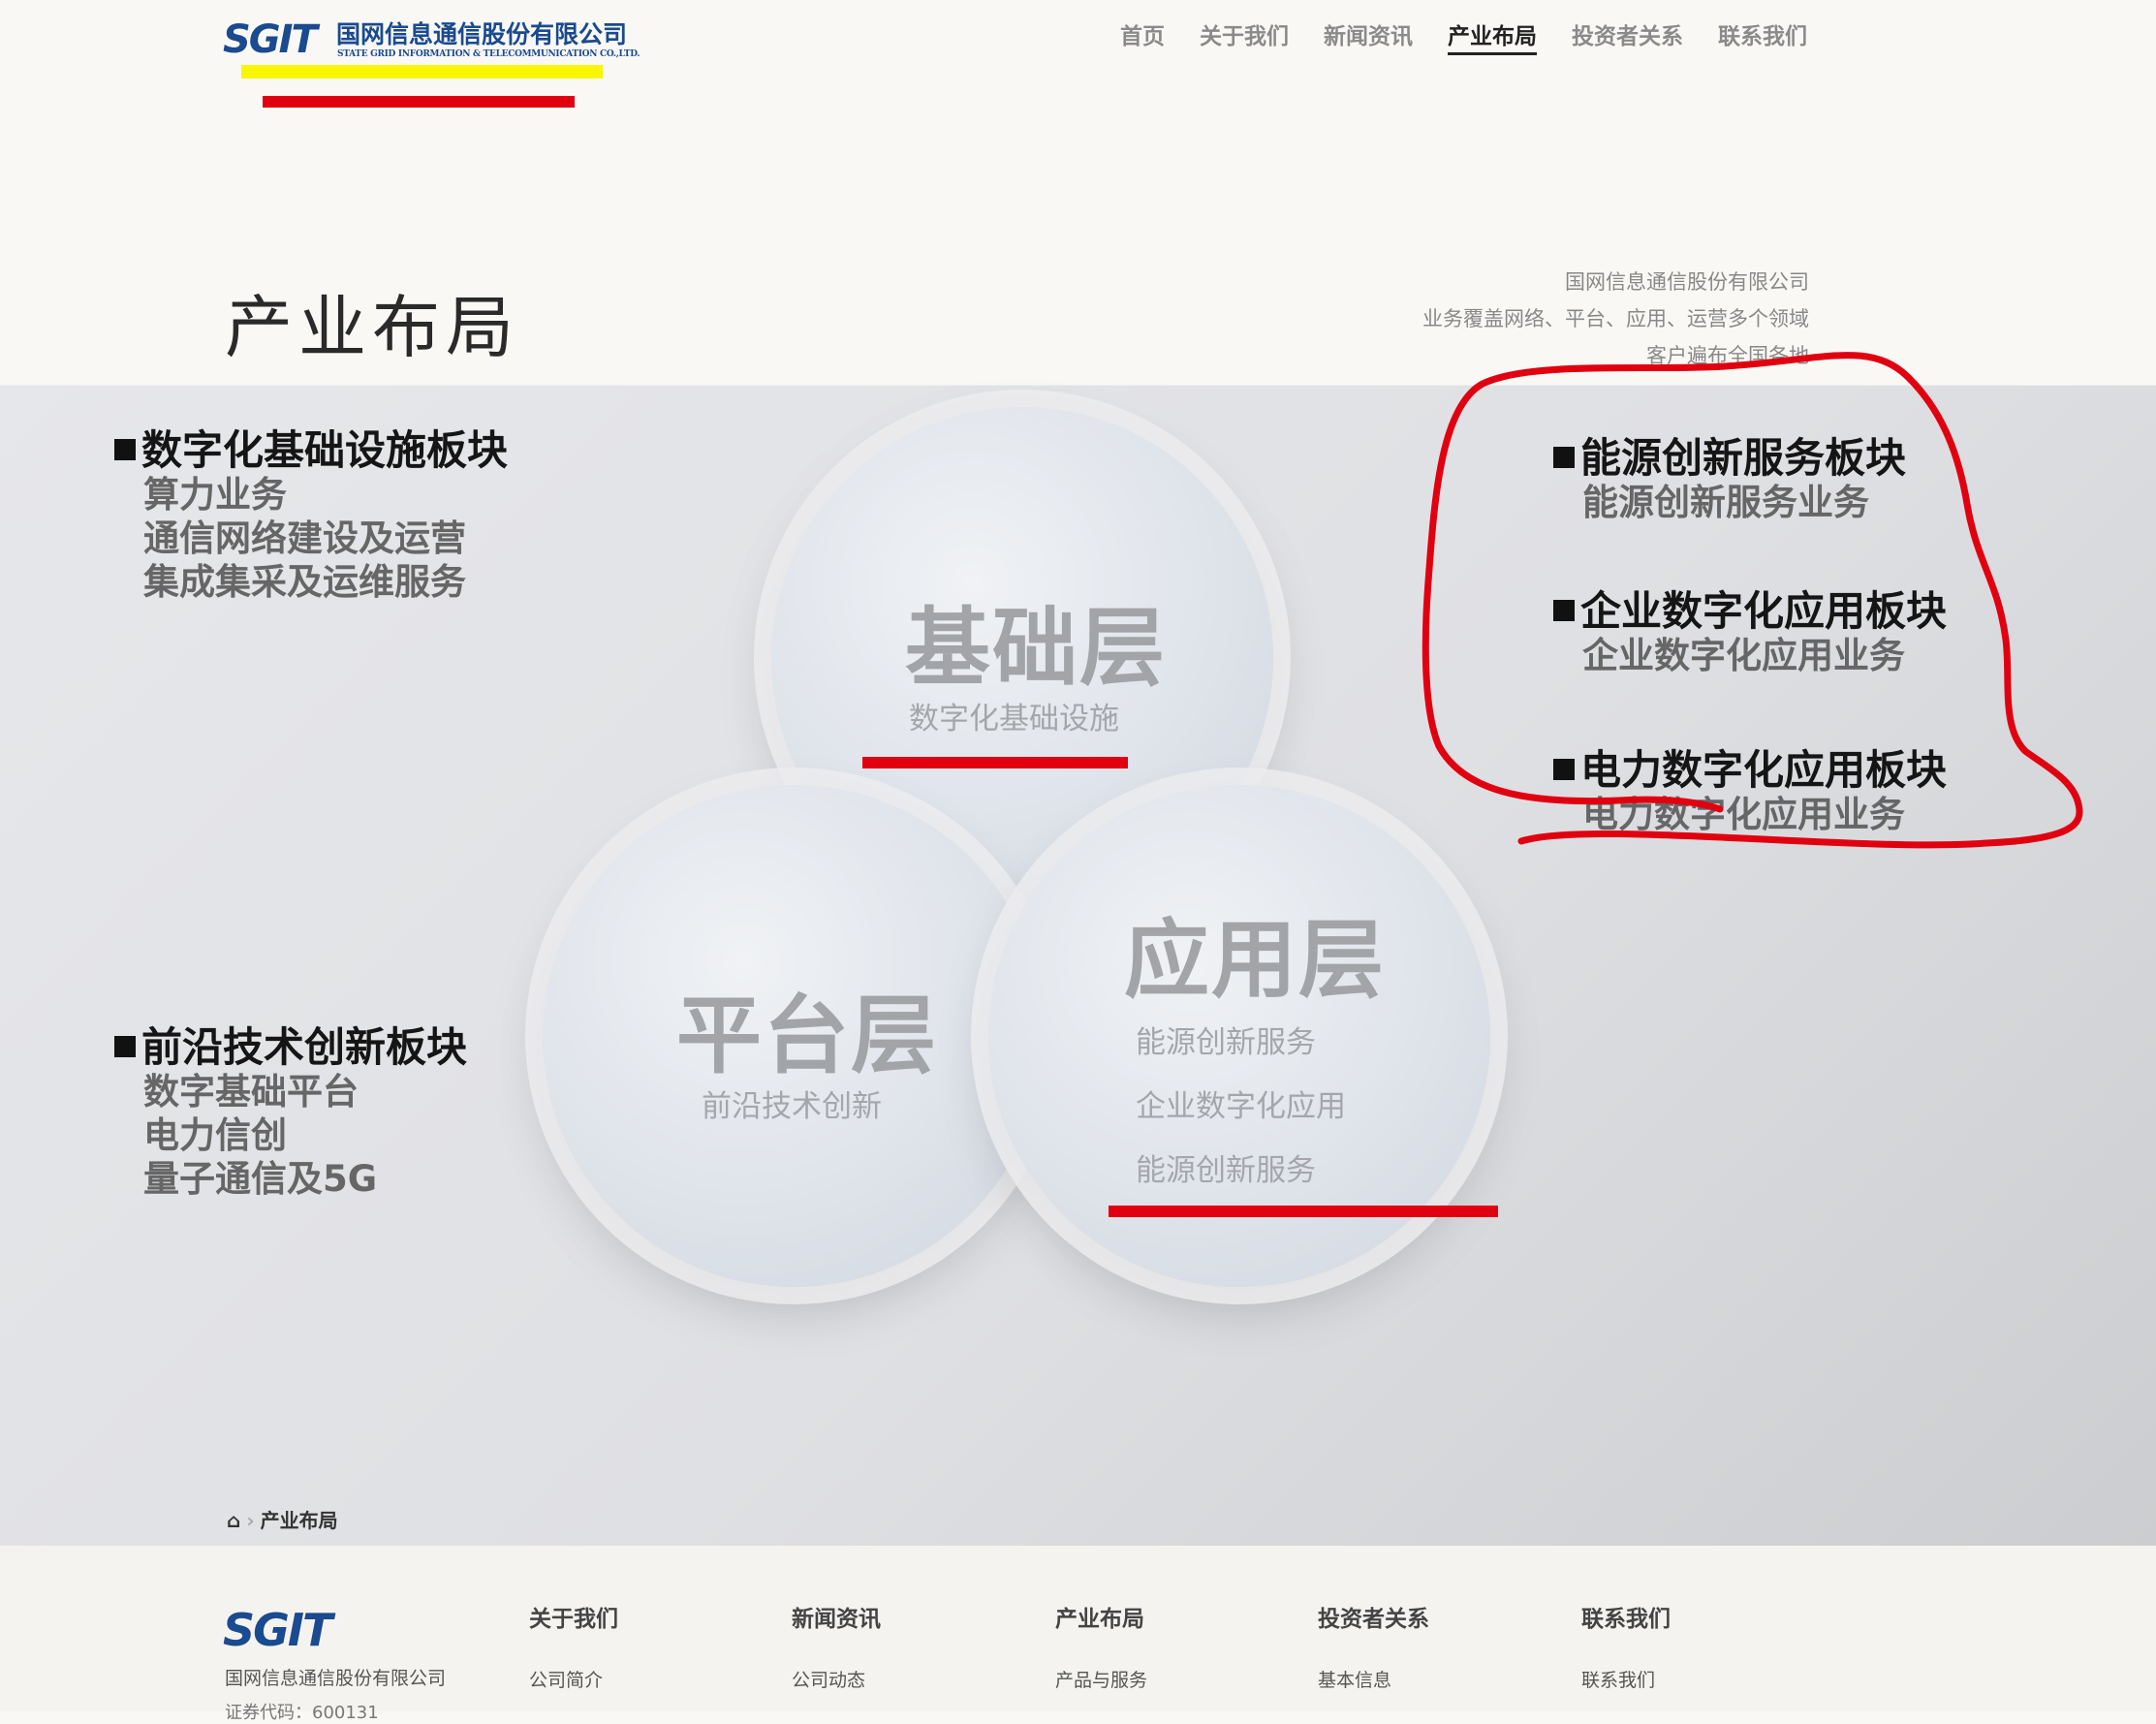 Image resolution: width=2156 pixels, height=1724 pixels. Describe the element at coordinates (836, 1616) in the screenshot. I see `footer-column-title: 新闻资讯` at that location.